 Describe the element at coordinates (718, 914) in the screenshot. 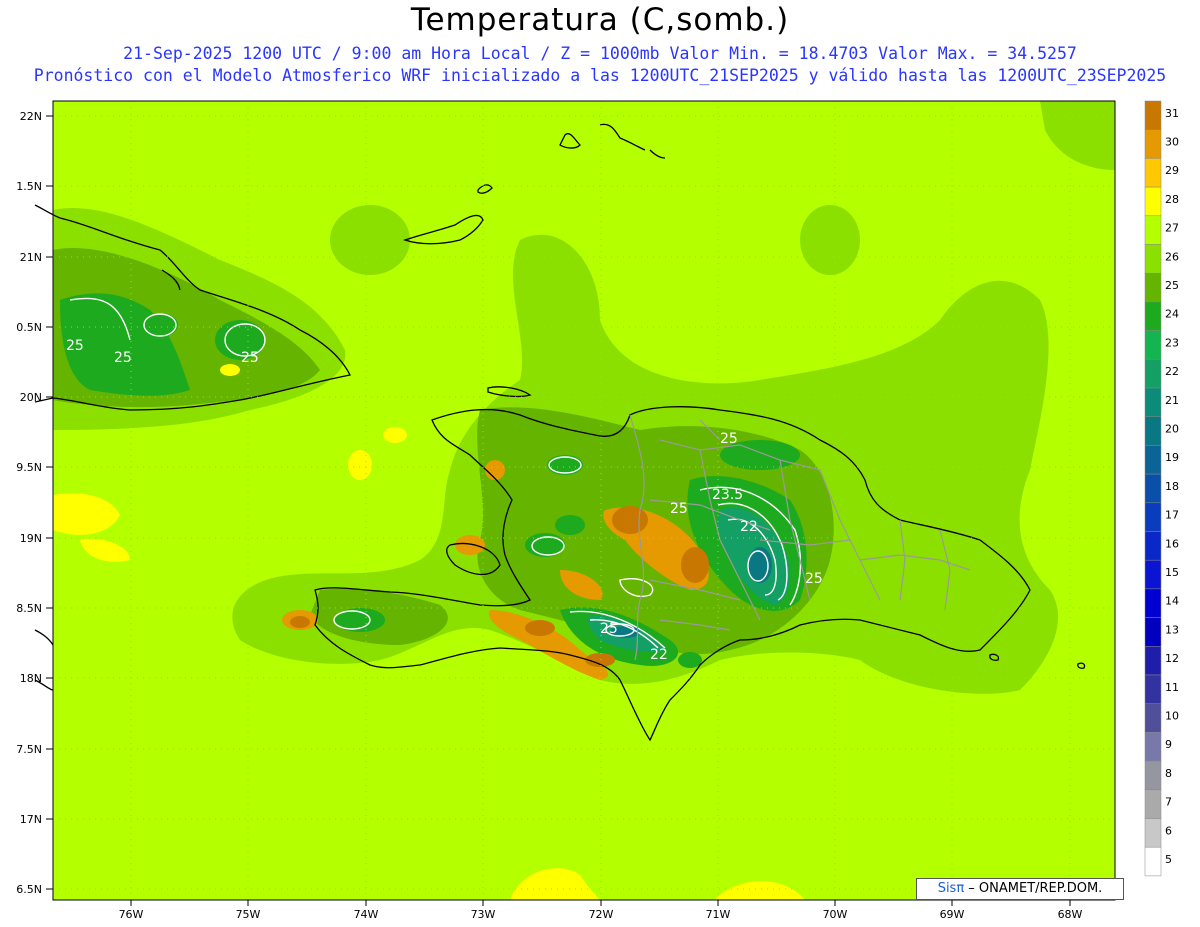

I see `lon-label: 71W` at that location.